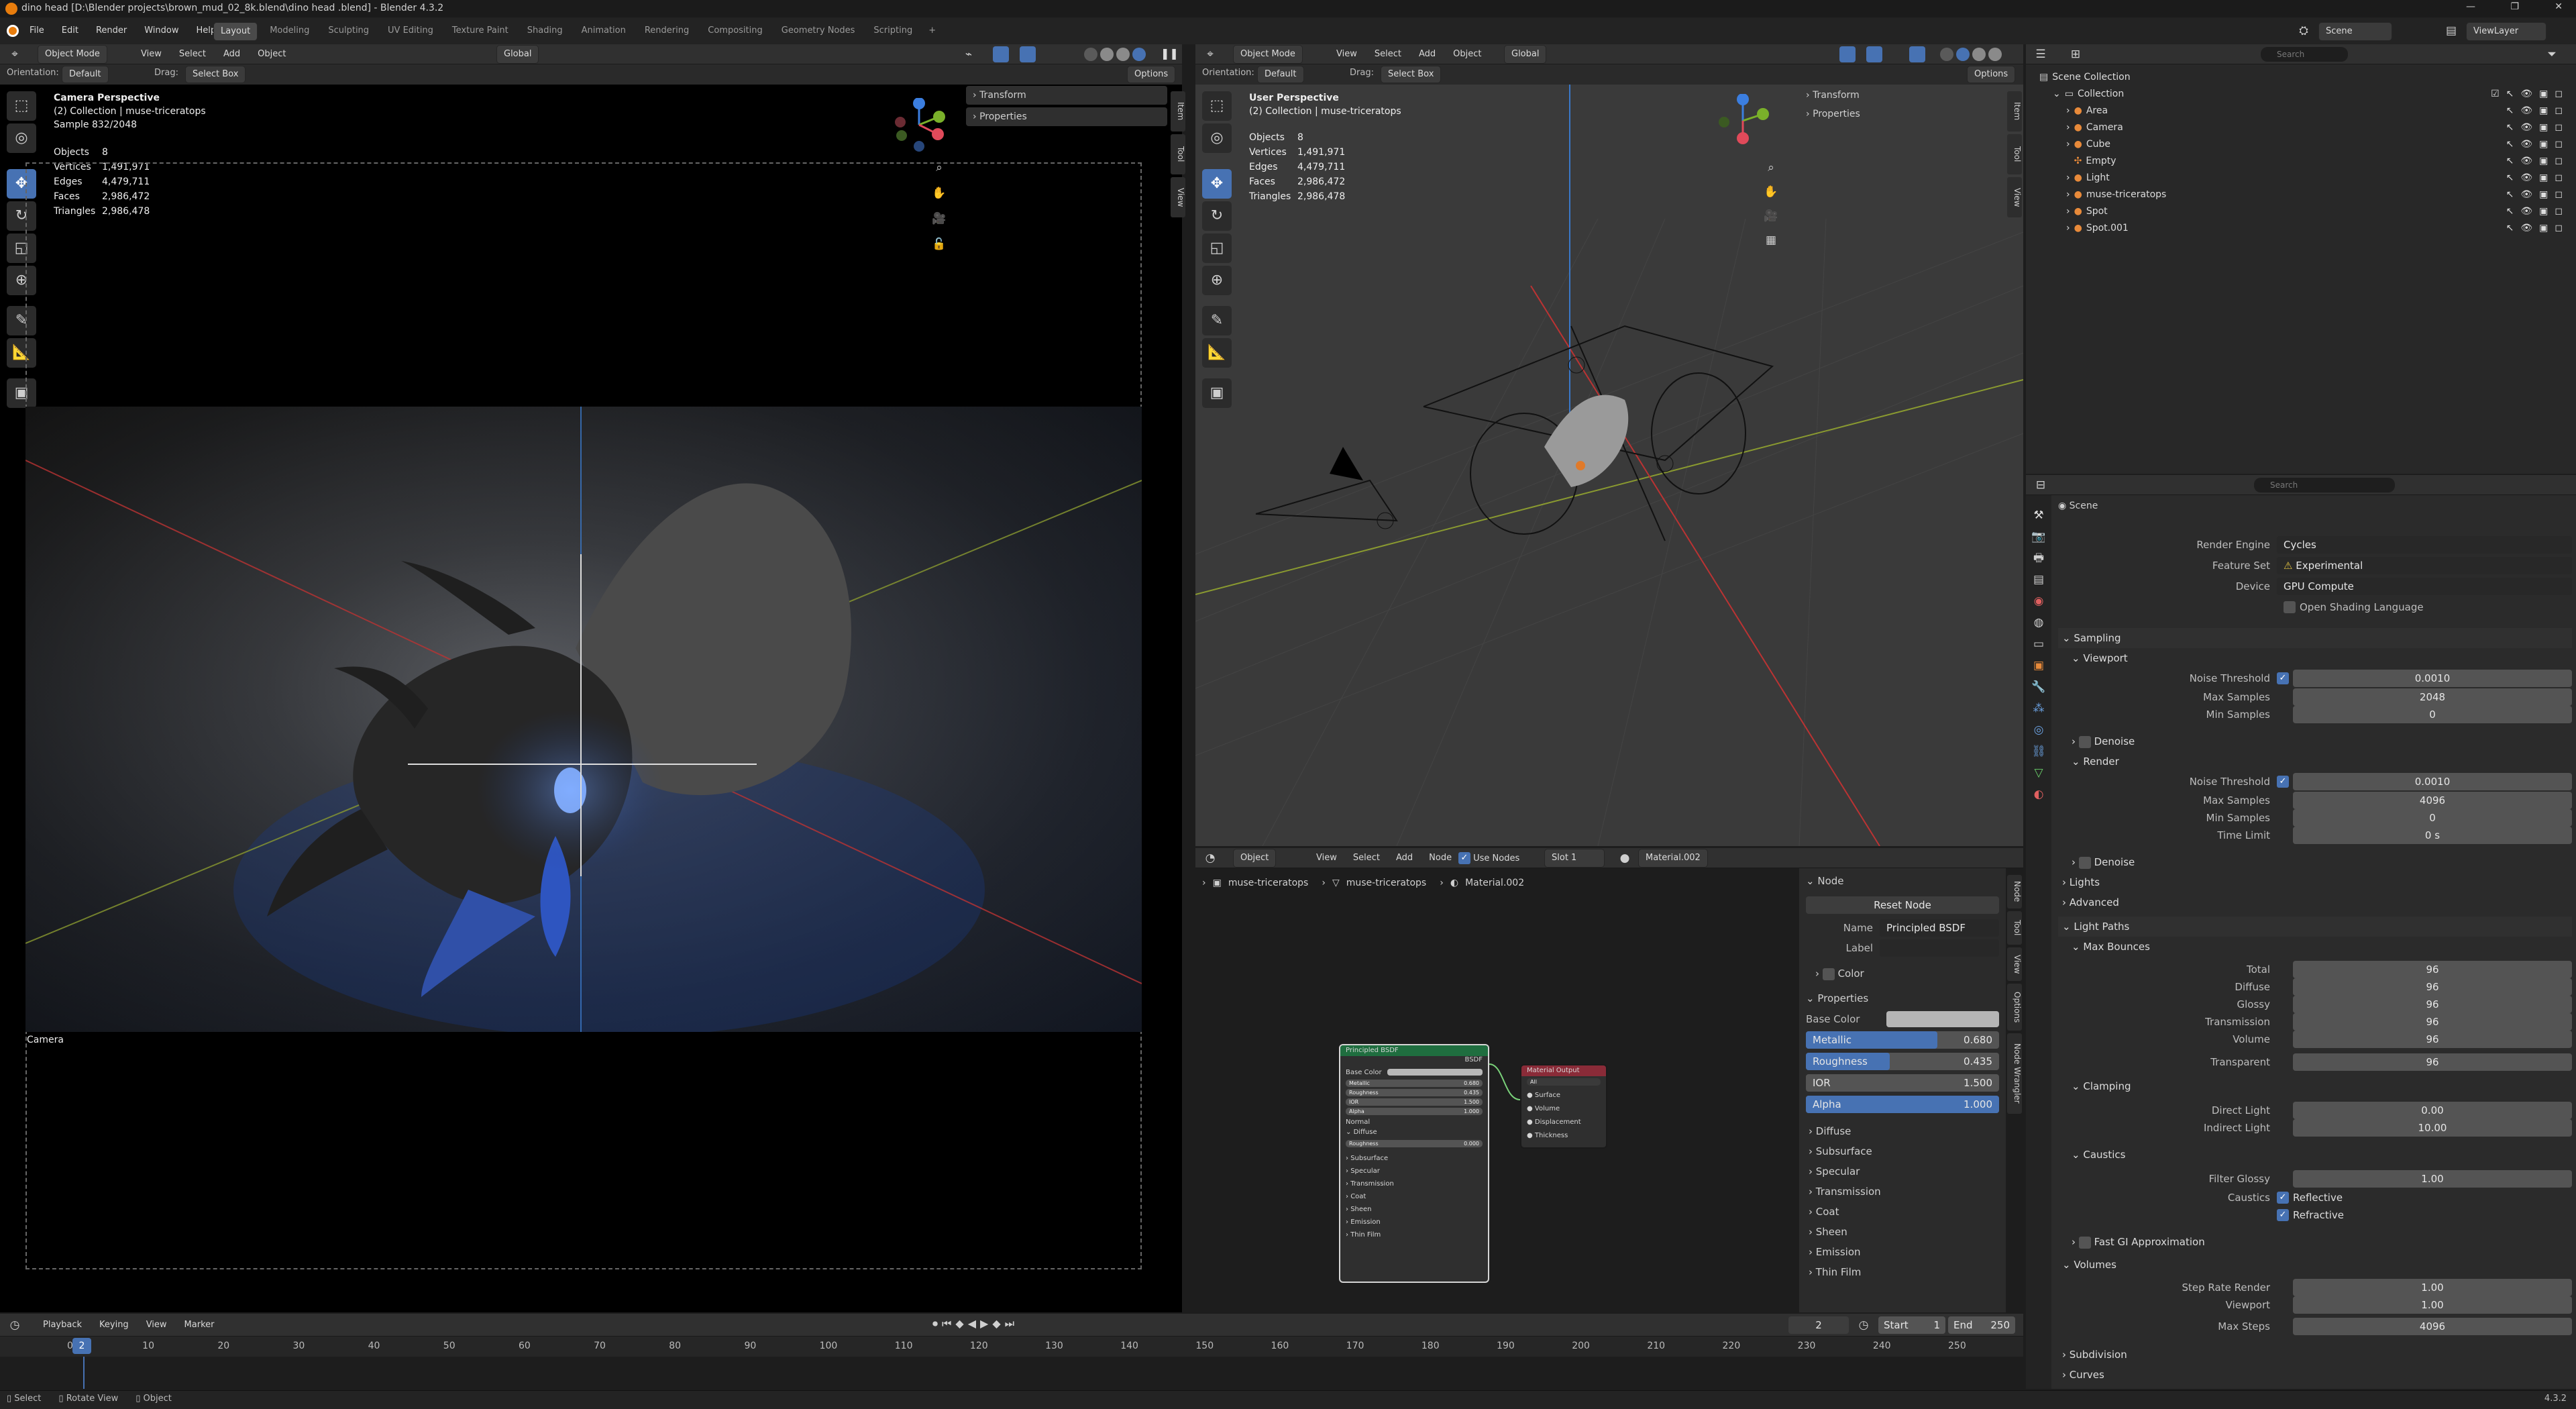  Describe the element at coordinates (1217, 106) in the screenshot. I see `select-box-tool: ⬚` at that location.